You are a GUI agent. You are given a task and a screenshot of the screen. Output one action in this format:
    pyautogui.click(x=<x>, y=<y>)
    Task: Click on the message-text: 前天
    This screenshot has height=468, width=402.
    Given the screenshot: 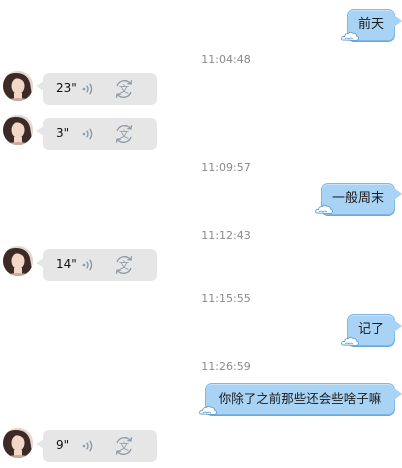 What is the action you would take?
    pyautogui.click(x=370, y=24)
    